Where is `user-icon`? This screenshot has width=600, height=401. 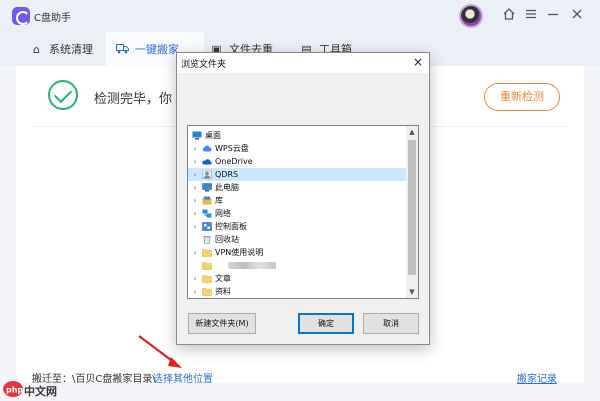 user-icon is located at coordinates (207, 174).